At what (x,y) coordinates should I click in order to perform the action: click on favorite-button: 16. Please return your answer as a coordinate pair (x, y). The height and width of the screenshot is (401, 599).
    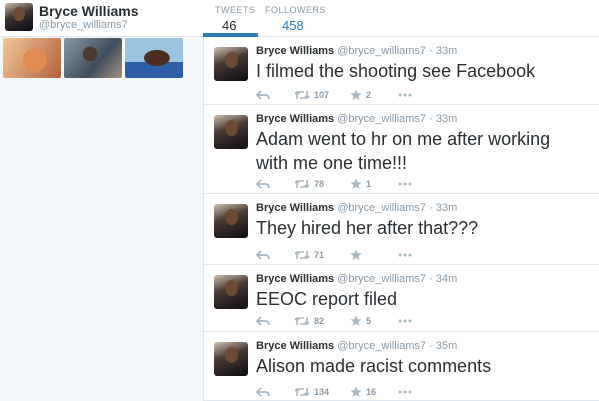
    Looking at the image, I should click on (374, 392).